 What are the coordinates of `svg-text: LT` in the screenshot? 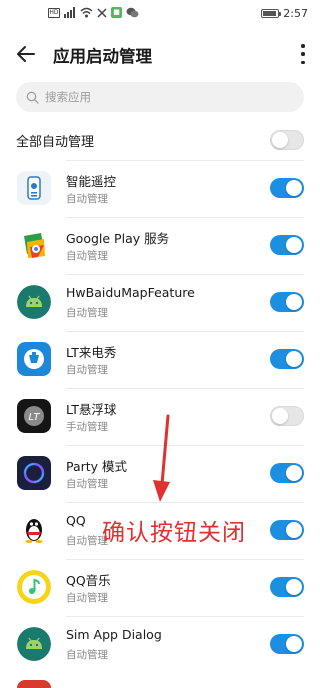 It's located at (34, 417).